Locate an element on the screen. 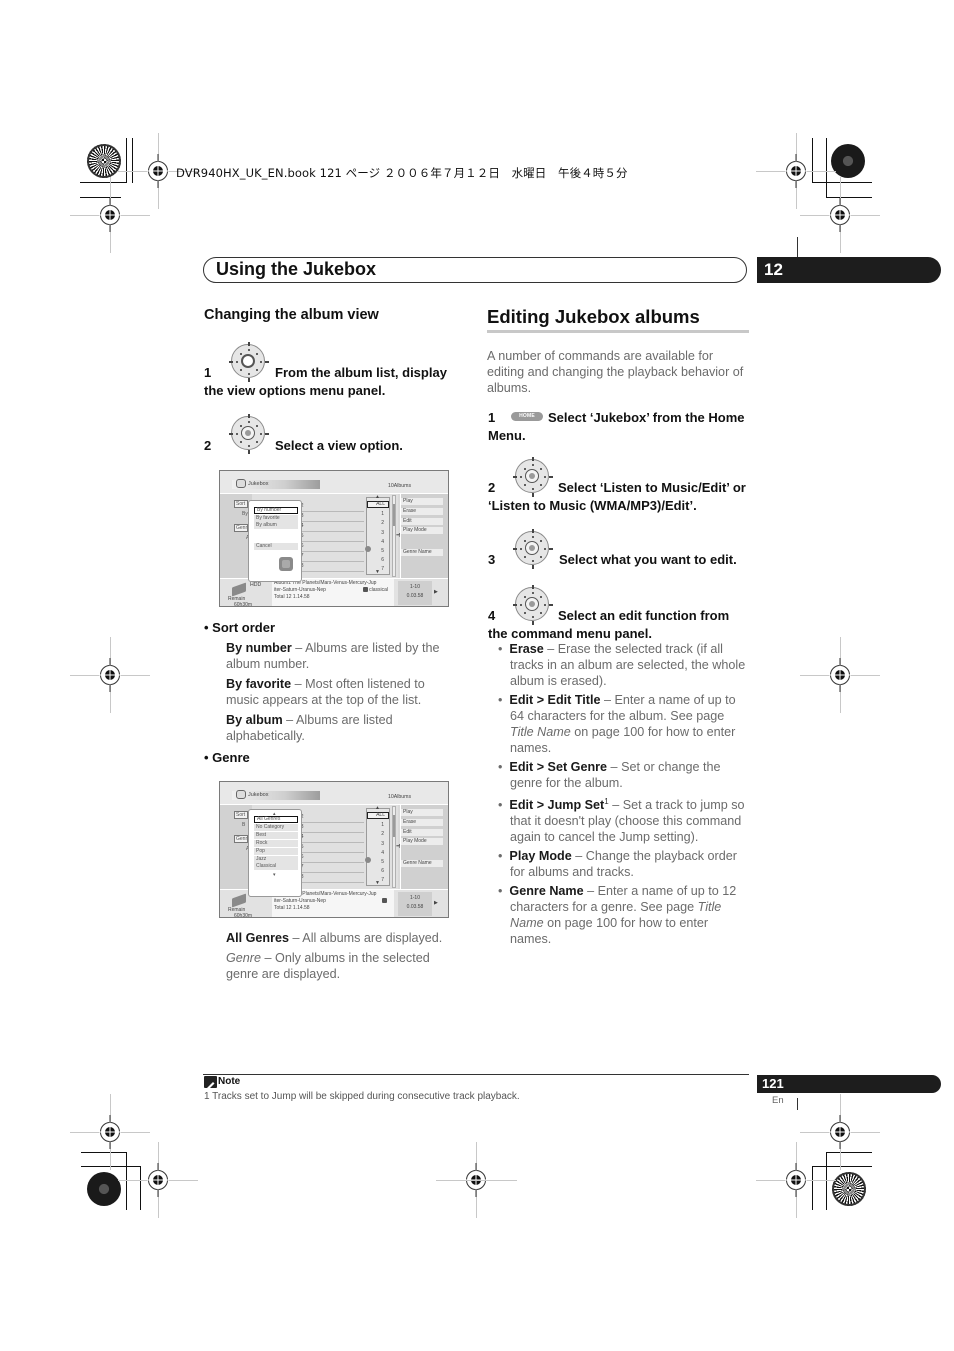  scroll-down-caret-icon: ▾ is located at coordinates (274, 875).